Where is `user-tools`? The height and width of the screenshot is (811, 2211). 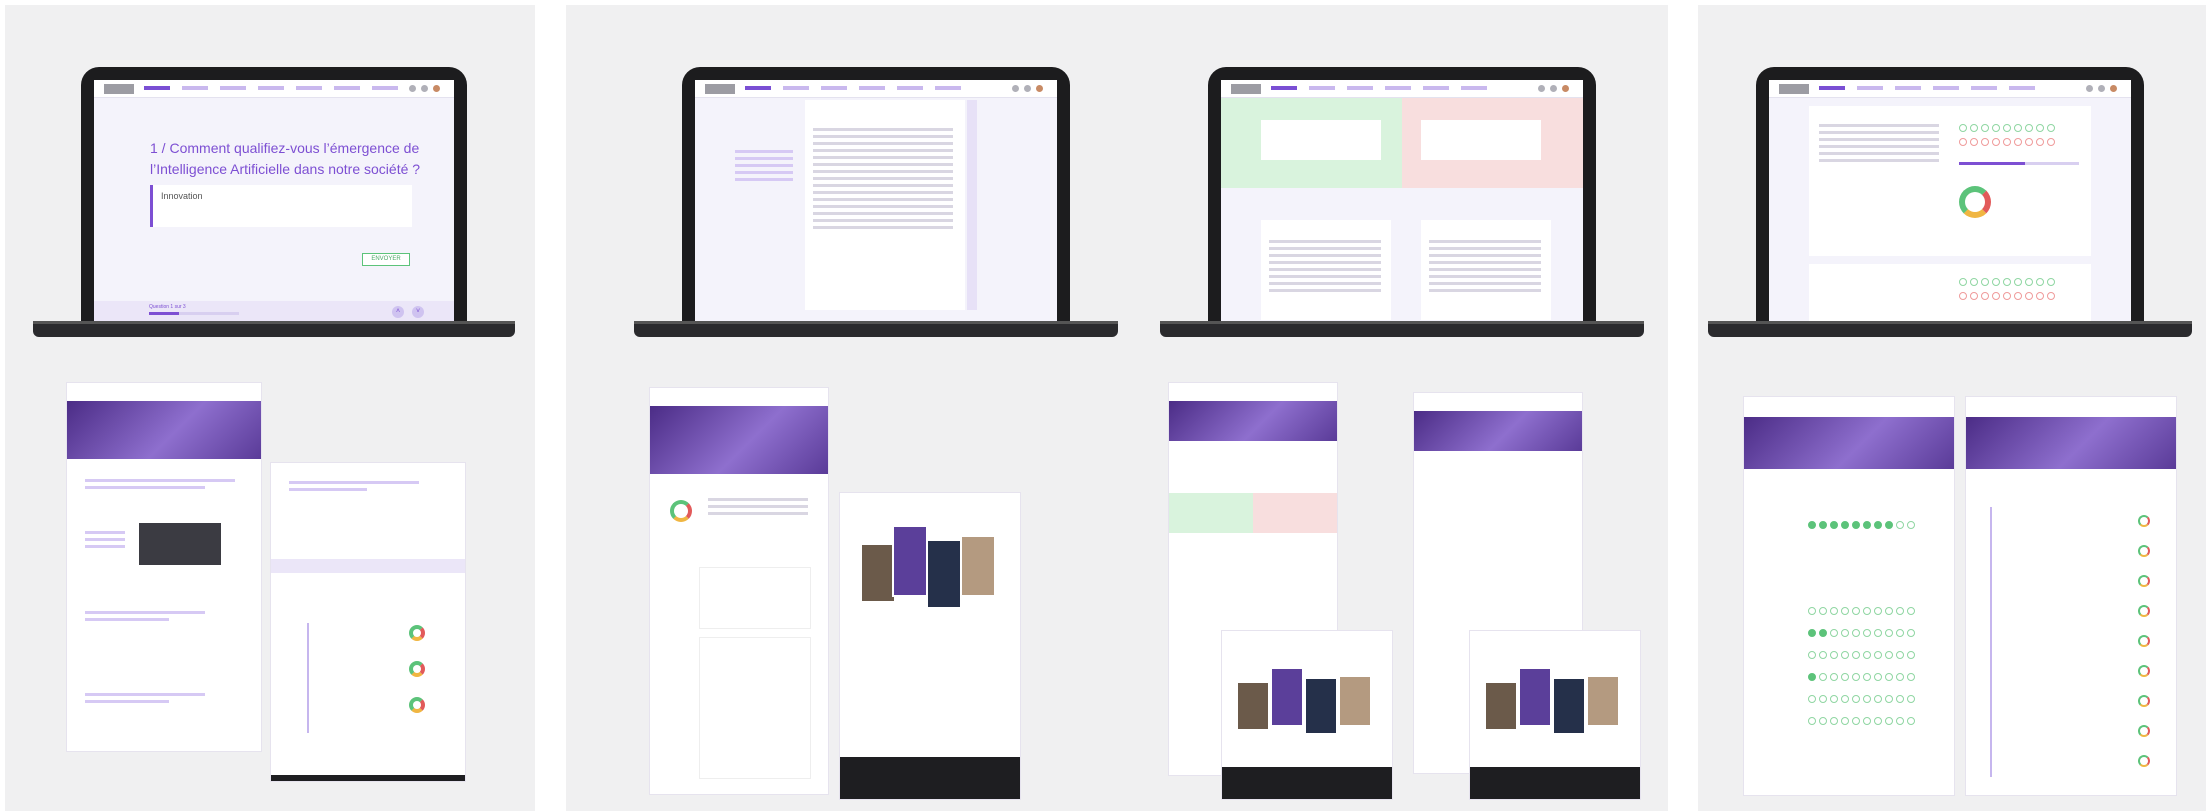 user-tools is located at coordinates (2101, 88).